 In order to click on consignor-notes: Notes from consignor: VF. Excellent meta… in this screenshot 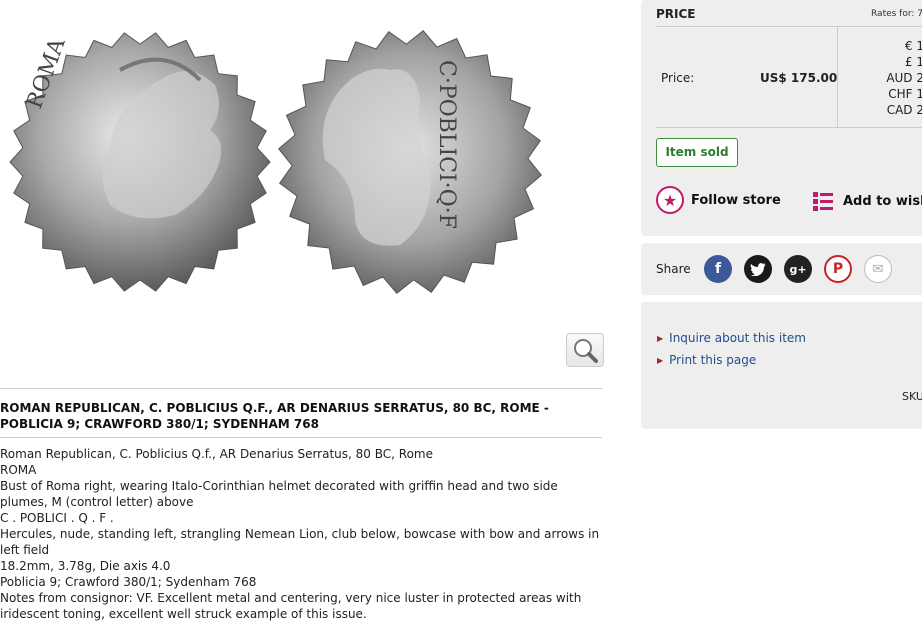, I will do `click(291, 606)`.